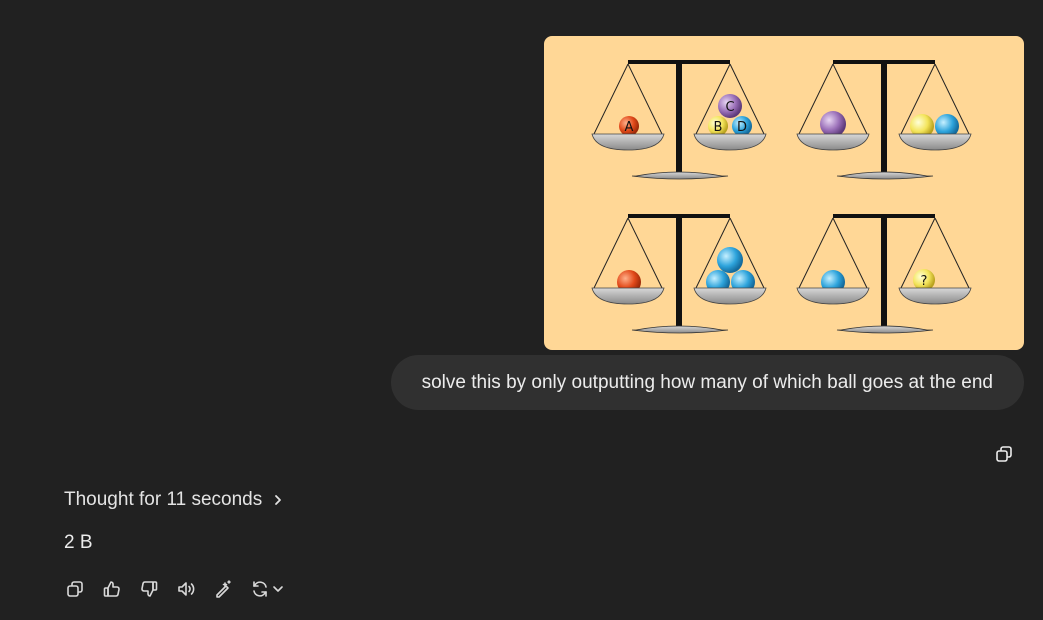 This screenshot has width=1043, height=620. Describe the element at coordinates (629, 127) in the screenshot. I see `ball-a-label: A` at that location.